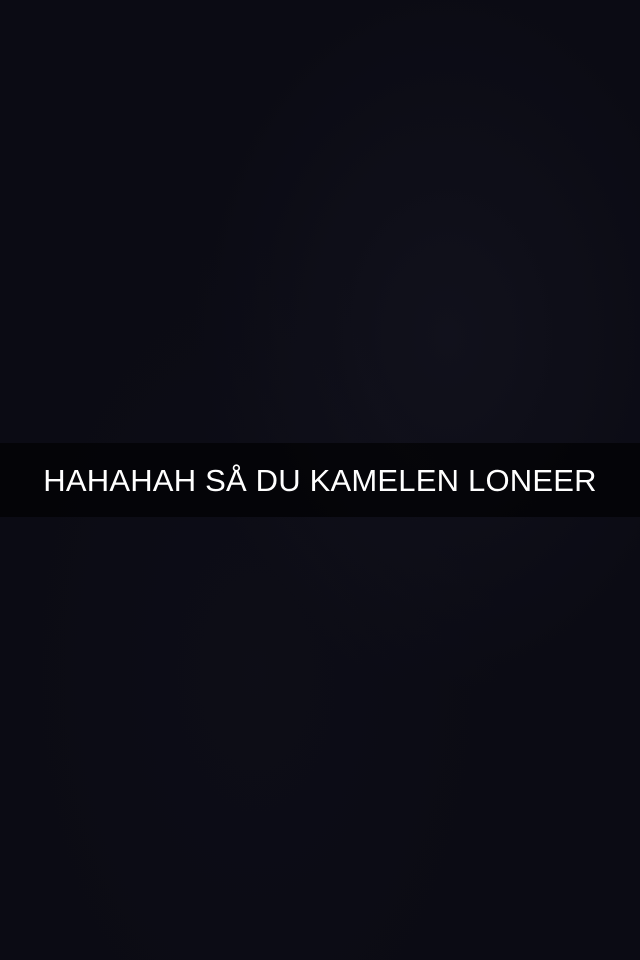  I want to click on caption-text: HAHAHAH SÅ DU KAMELEN LONEER, so click(320, 480).